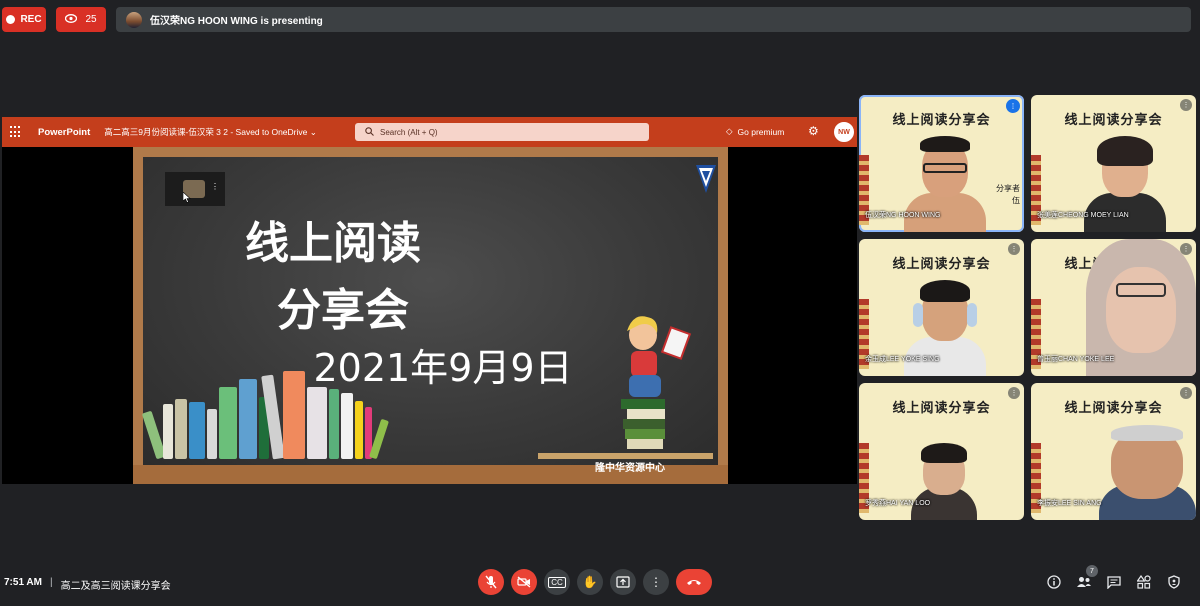  I want to click on camera-off-icon, so click(524, 582).